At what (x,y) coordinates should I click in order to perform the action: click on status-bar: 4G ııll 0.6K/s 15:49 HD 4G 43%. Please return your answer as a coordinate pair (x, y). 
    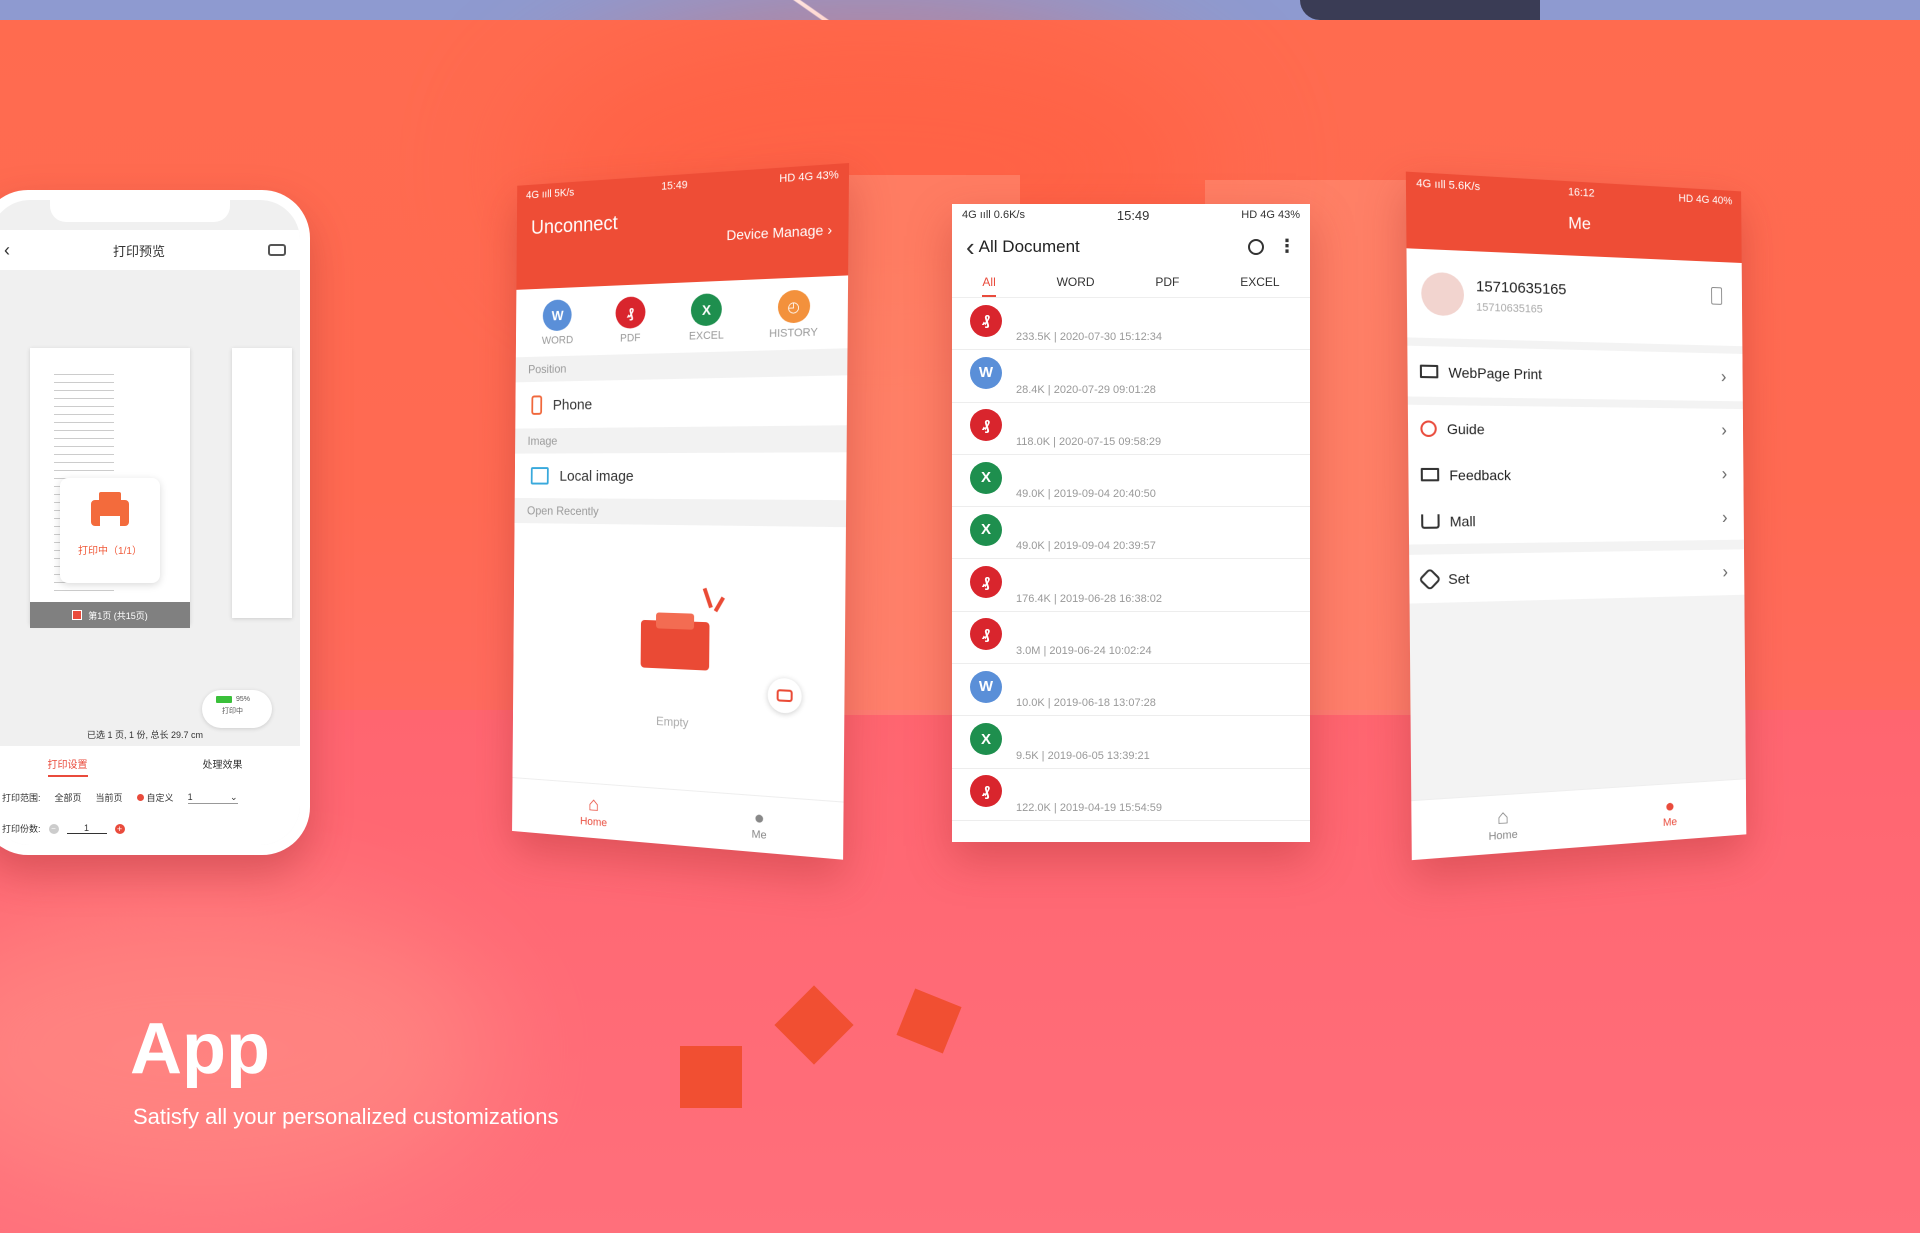
    Looking at the image, I should click on (1131, 215).